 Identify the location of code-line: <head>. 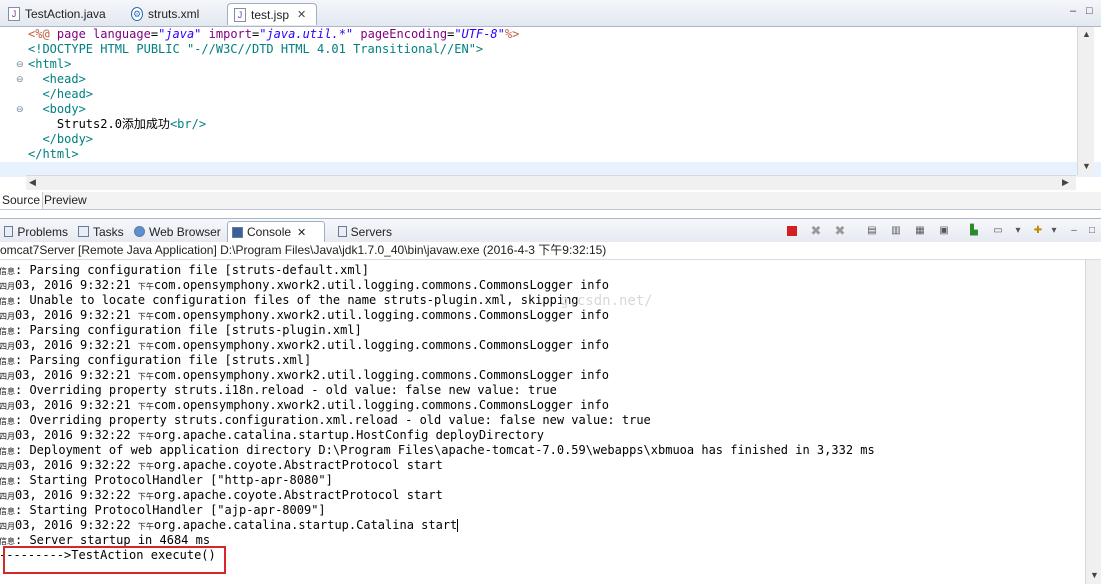
(550, 79).